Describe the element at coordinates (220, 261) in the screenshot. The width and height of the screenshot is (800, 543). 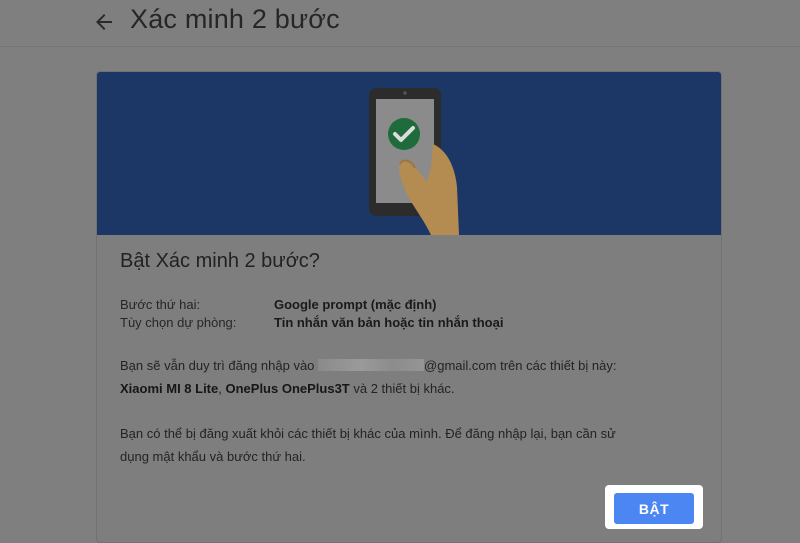
I see `card-heading: Bật Xác minh 2 bước?` at that location.